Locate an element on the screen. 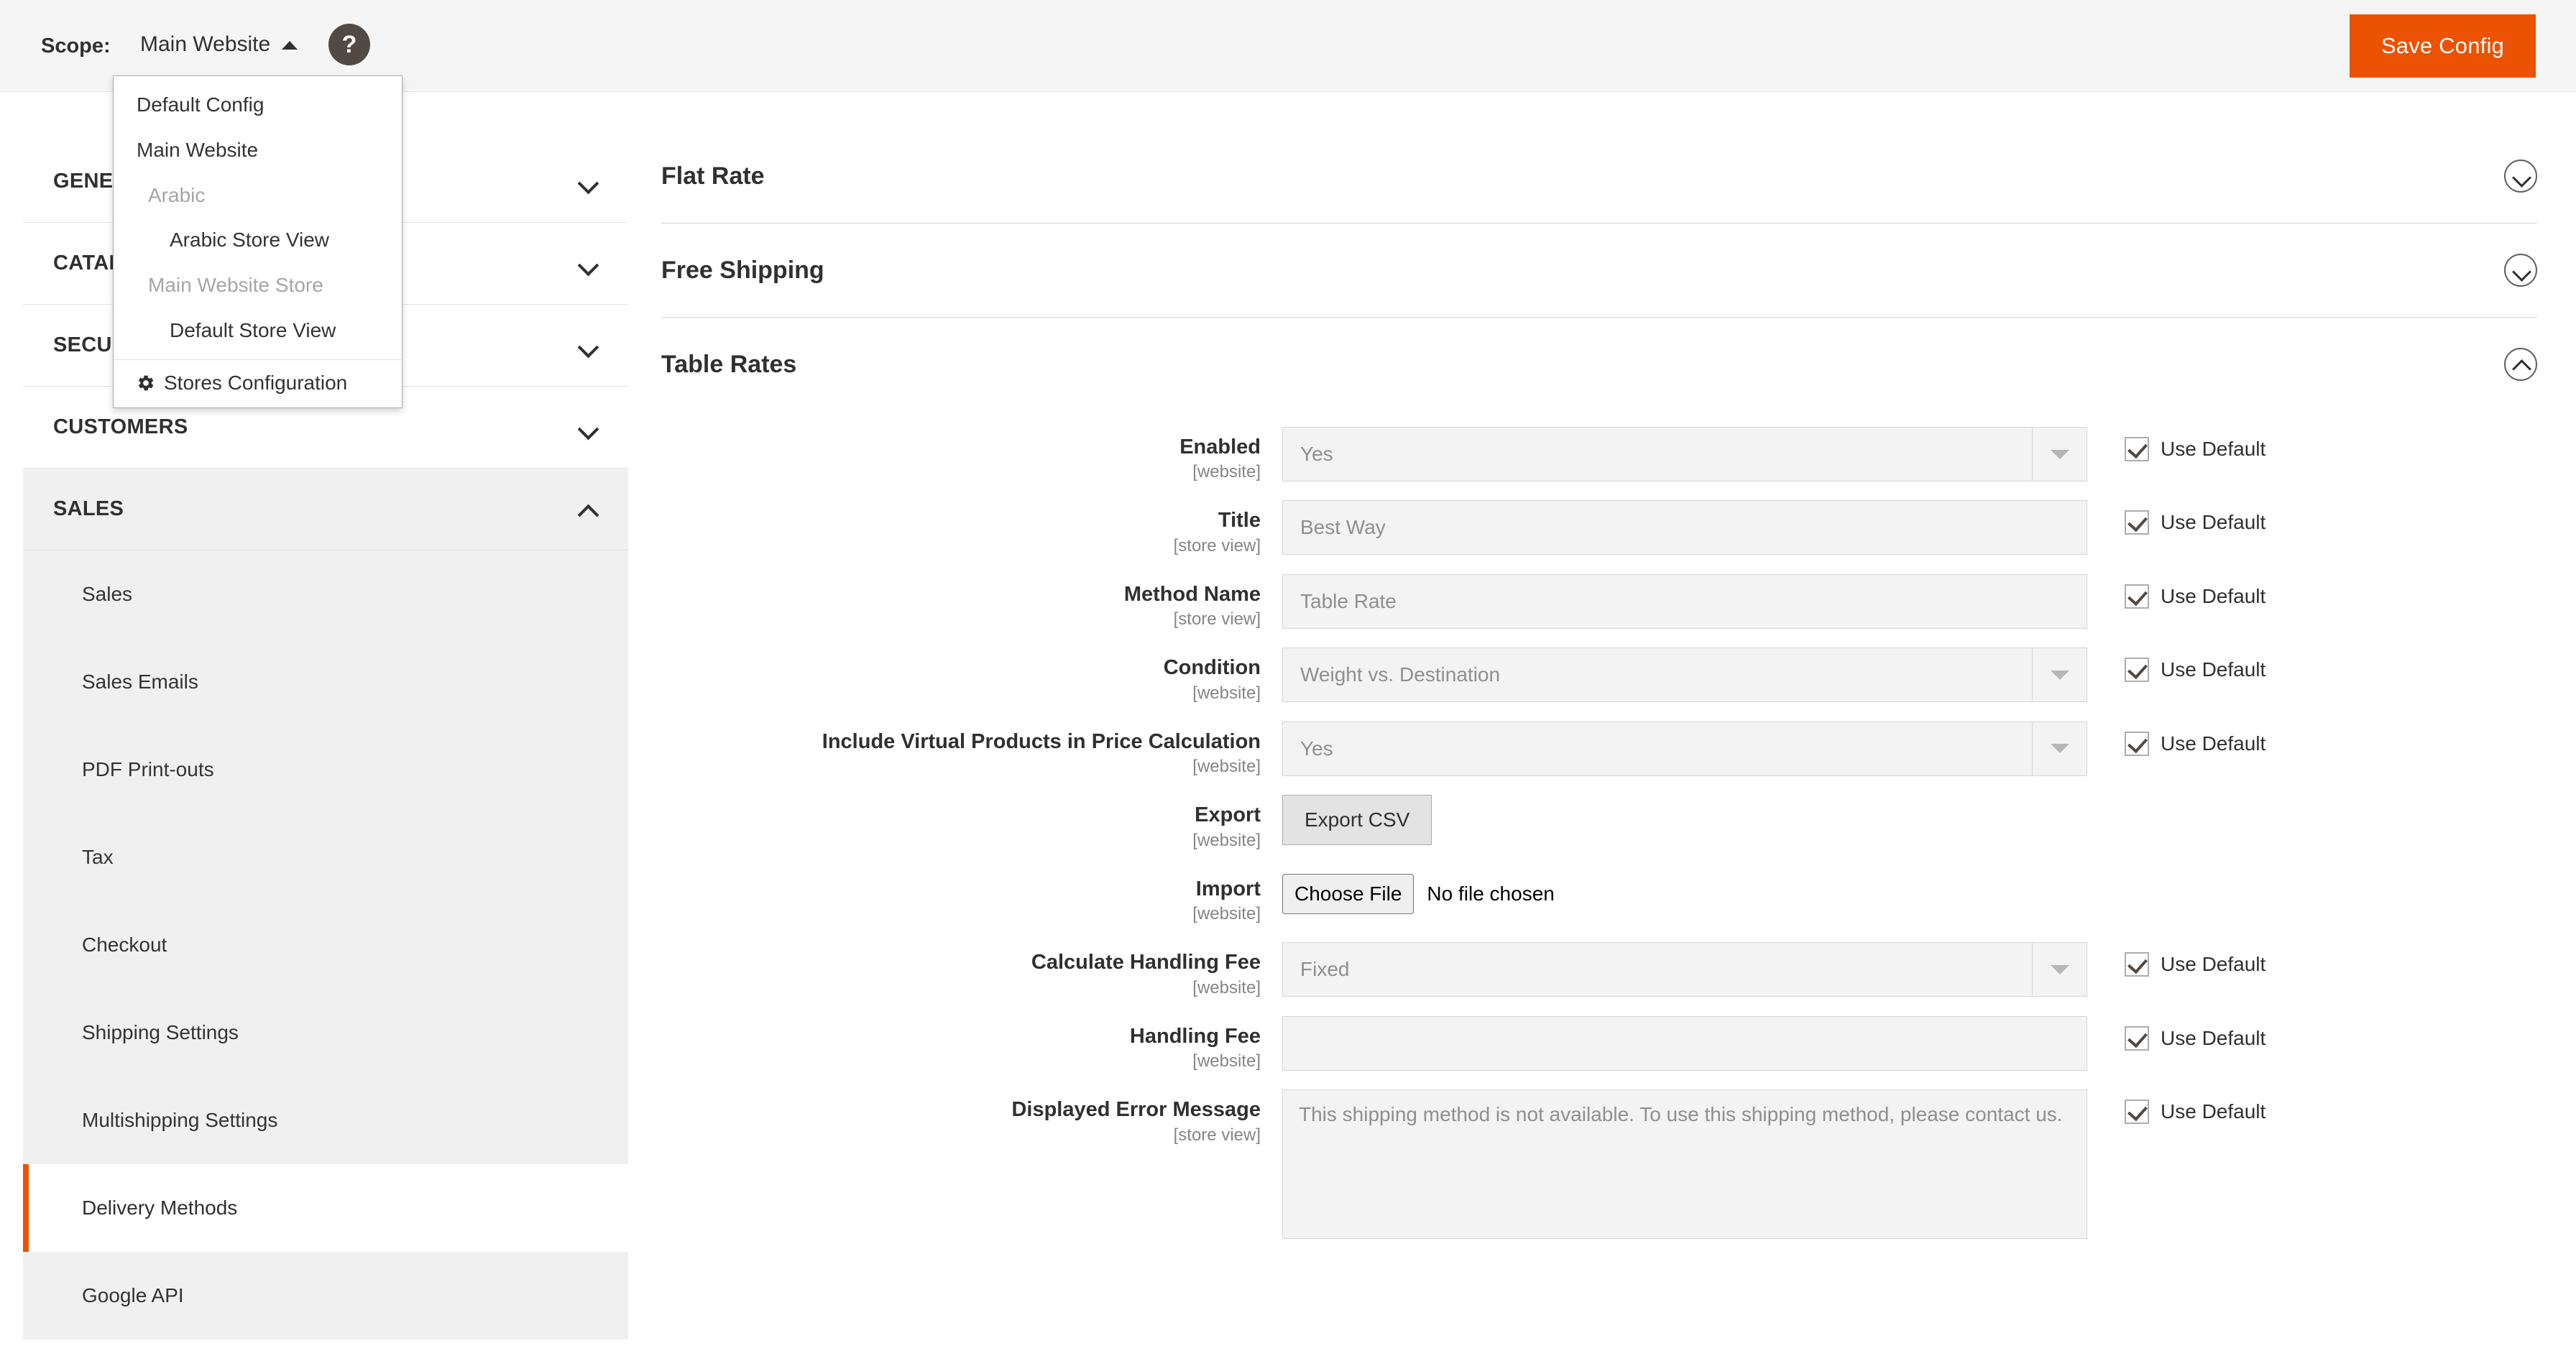 The height and width of the screenshot is (1346, 2576). include-virtual-products-select: Yes is located at coordinates (1684, 748).